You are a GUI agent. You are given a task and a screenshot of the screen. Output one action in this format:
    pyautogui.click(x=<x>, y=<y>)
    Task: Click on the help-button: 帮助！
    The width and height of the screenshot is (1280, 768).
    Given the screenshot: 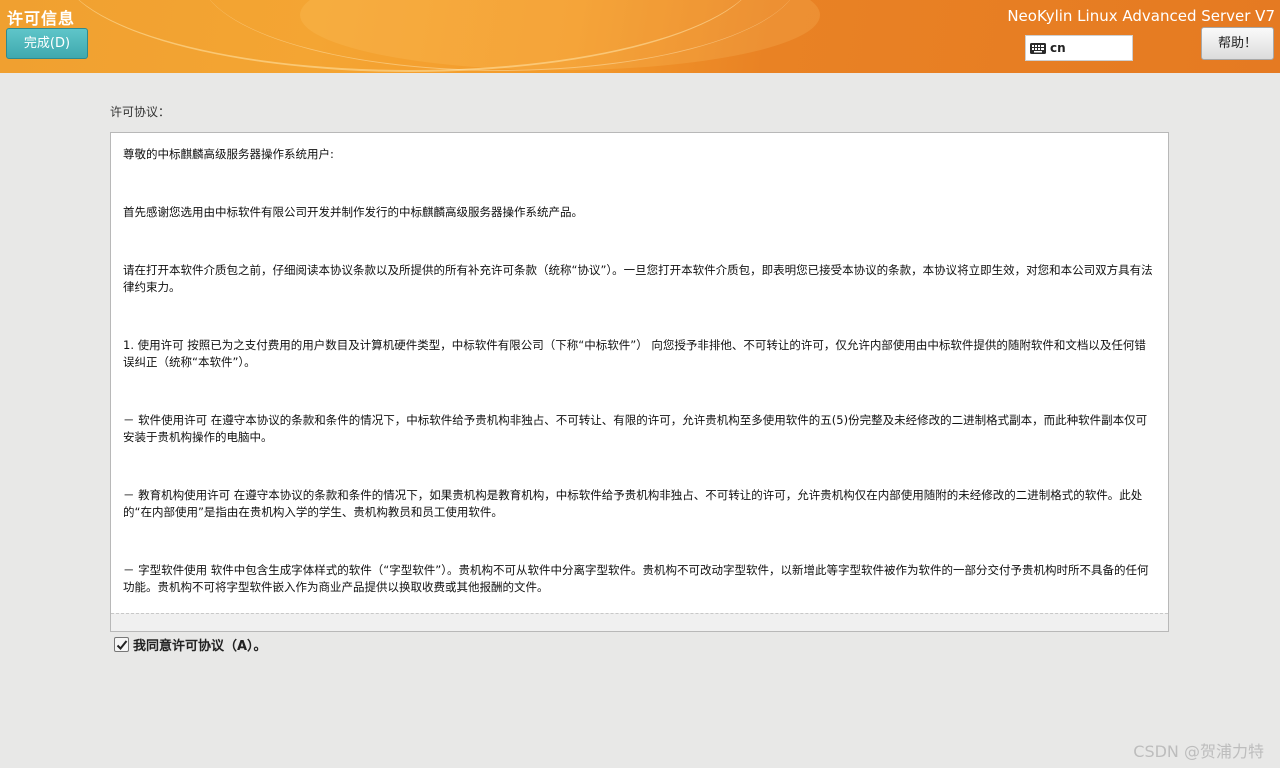 What is the action you would take?
    pyautogui.click(x=1237, y=43)
    